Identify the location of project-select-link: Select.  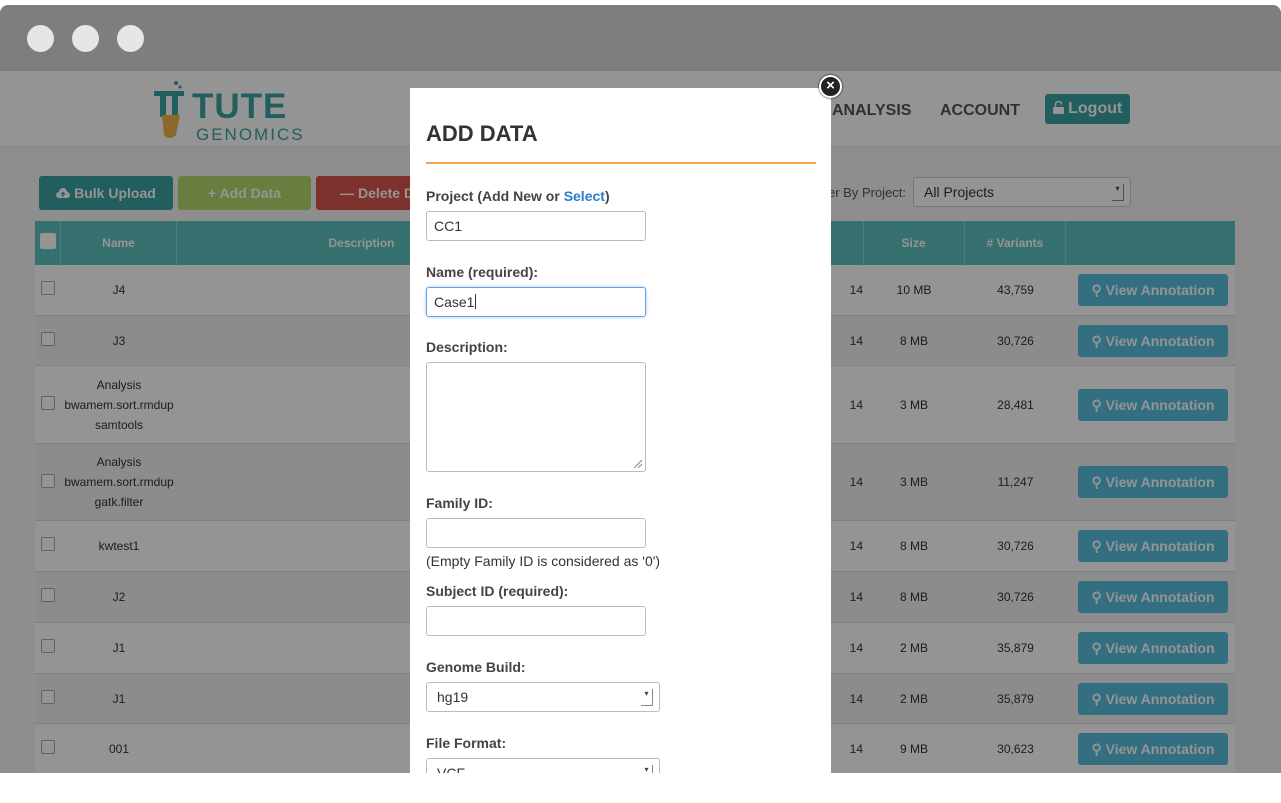
(584, 196).